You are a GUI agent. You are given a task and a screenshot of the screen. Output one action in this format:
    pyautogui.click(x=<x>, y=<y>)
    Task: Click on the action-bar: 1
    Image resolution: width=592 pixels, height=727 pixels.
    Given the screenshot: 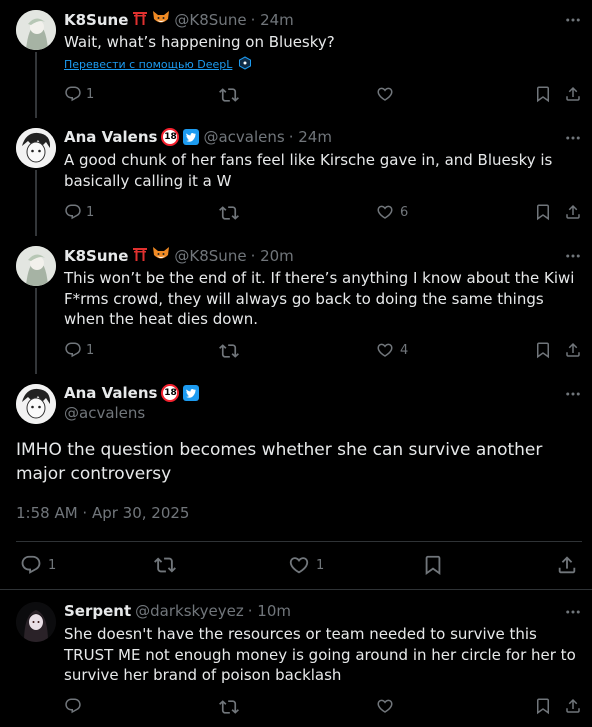 What is the action you would take?
    pyautogui.click(x=323, y=95)
    